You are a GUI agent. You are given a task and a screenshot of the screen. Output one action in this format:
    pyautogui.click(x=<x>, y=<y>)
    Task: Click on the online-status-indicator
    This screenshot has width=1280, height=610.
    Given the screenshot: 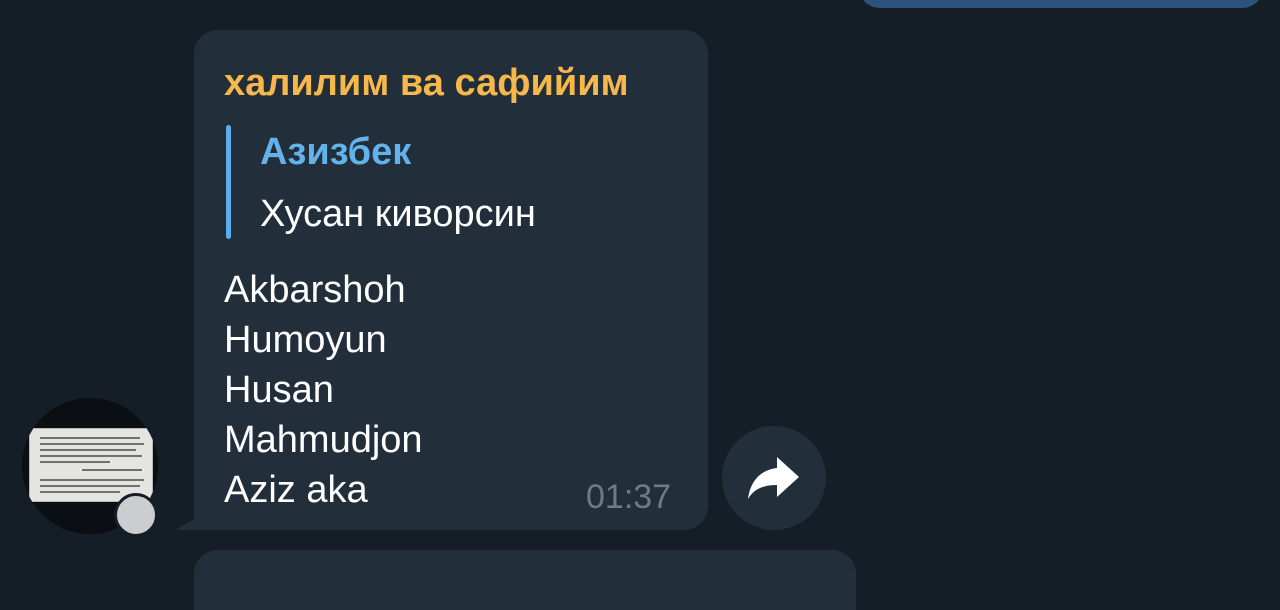 What is the action you would take?
    pyautogui.click(x=136, y=515)
    